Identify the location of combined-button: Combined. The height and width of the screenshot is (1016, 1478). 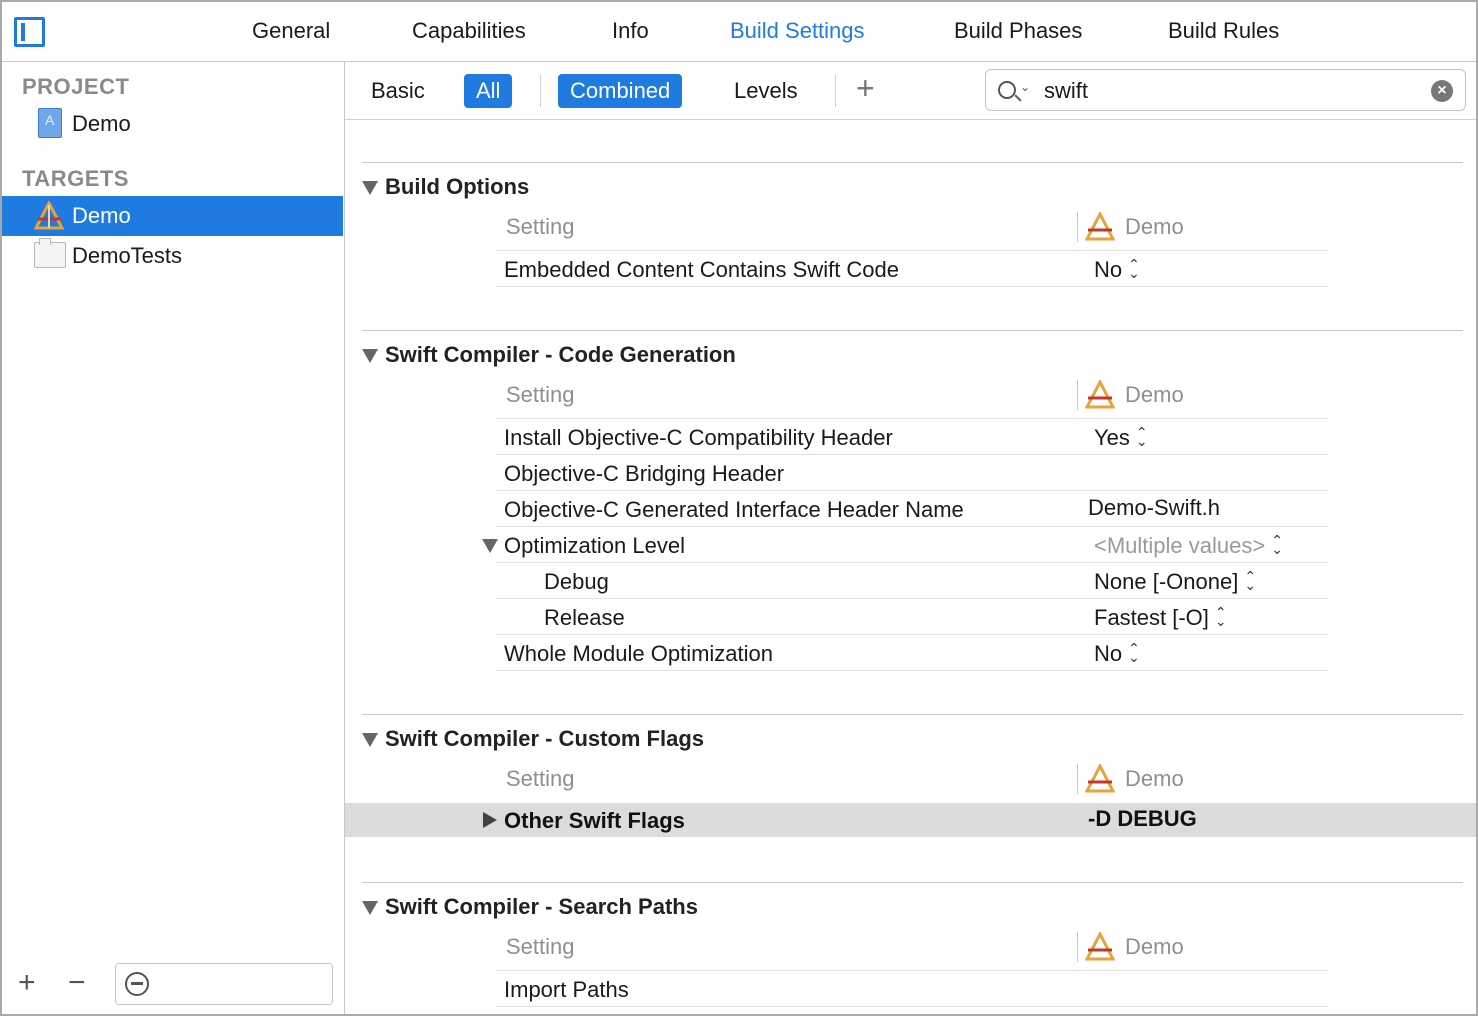
(620, 91).